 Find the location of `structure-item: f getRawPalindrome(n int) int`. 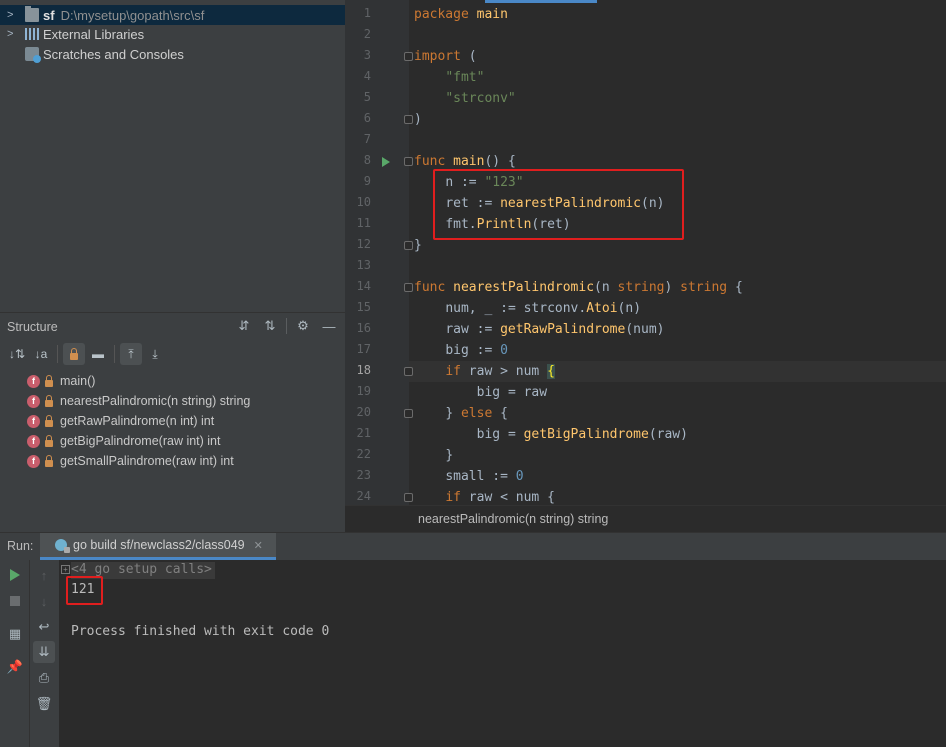

structure-item: f getRawPalindrome(n int) int is located at coordinates (172, 421).